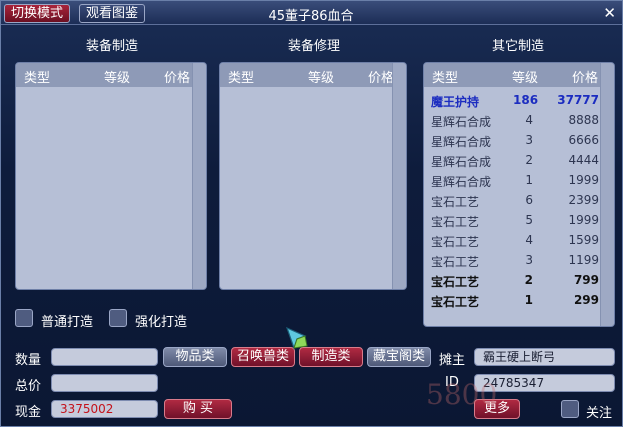 The image size is (623, 427). What do you see at coordinates (512, 140) in the screenshot?
I see `other-list-row: 星辉石合成 3 6666` at bounding box center [512, 140].